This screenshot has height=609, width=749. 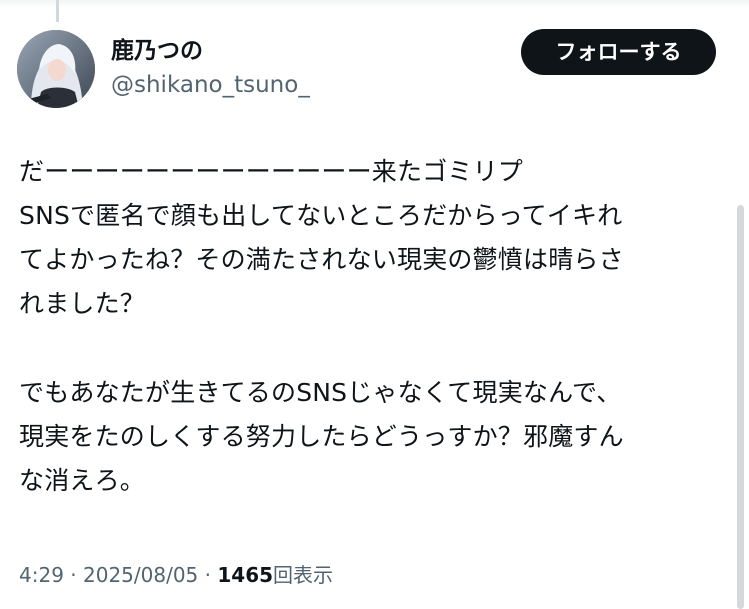 I want to click on tweet-line: 現実をたのしくする努力したらどうっすか？邪魔すん, so click(x=321, y=436).